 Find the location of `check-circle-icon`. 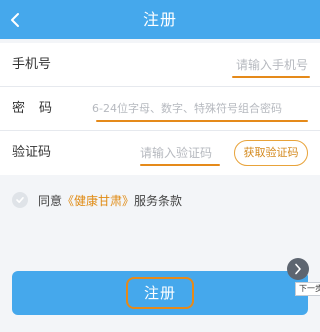

check-circle-icon is located at coordinates (20, 200).